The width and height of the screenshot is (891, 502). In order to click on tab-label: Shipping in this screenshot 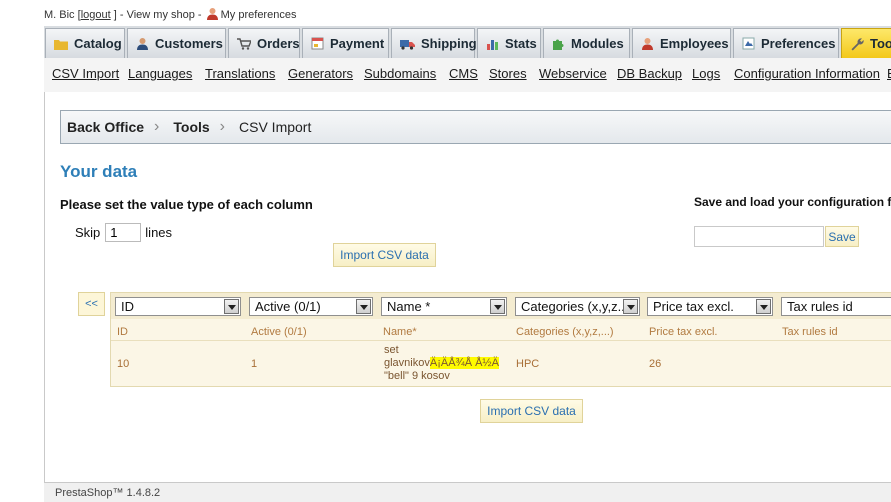, I will do `click(449, 43)`.